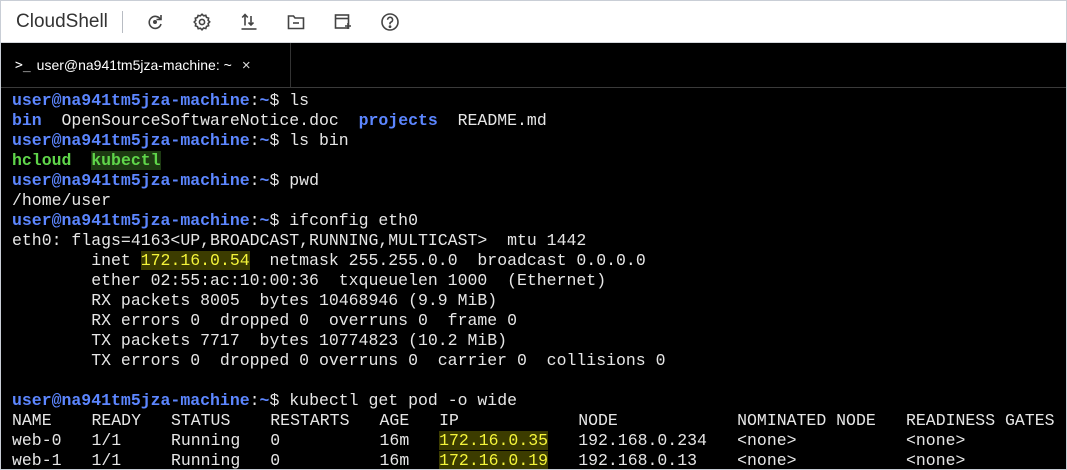 The height and width of the screenshot is (470, 1067). Describe the element at coordinates (299, 100) in the screenshot. I see `command: ls` at that location.